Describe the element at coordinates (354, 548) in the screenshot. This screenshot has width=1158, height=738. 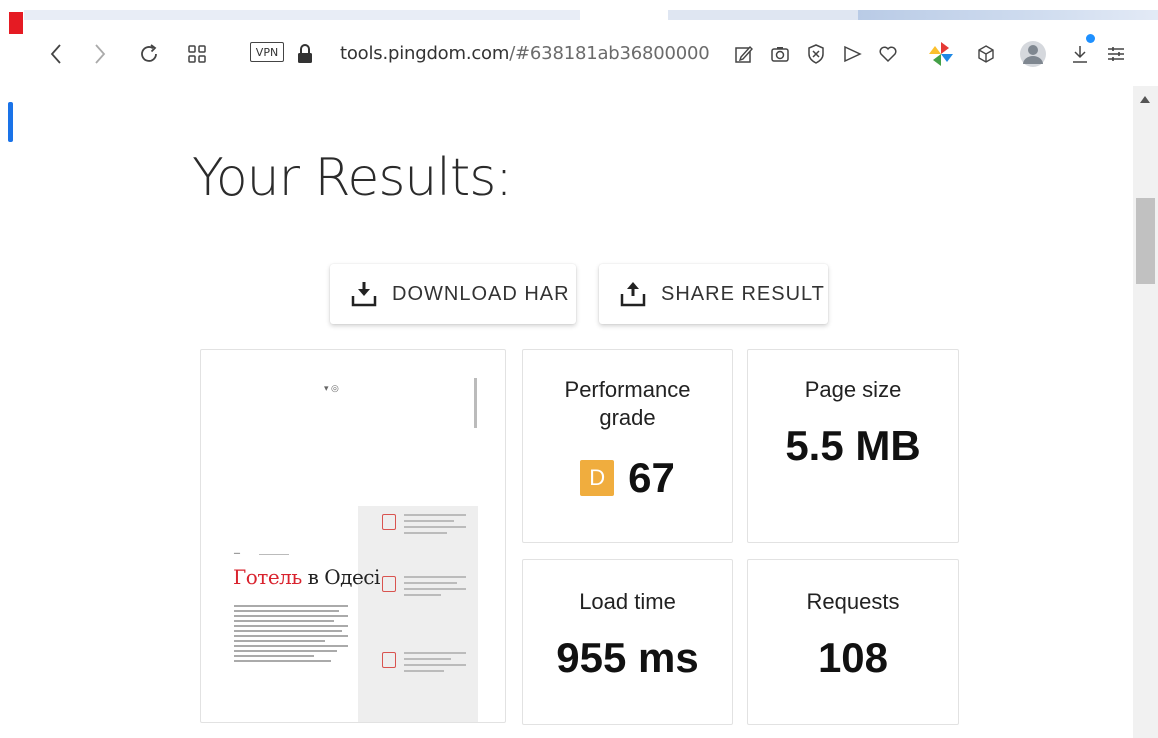
I see `page-screenshot: ▾ ◎ ━━ Готель в Одесі` at that location.